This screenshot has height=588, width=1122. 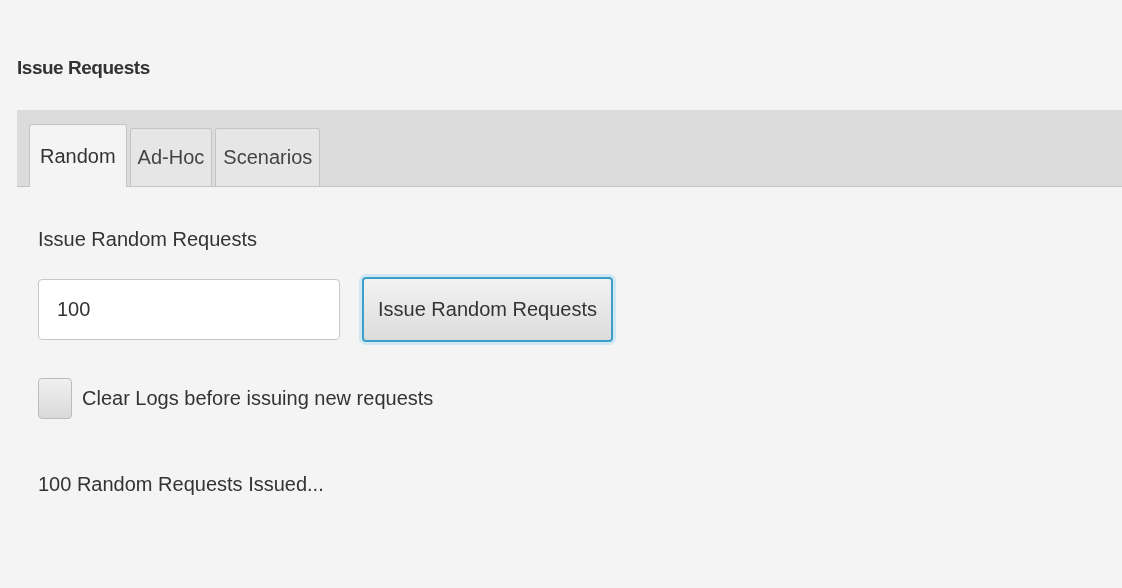 I want to click on section-label: Issue Random Requests, so click(x=148, y=239).